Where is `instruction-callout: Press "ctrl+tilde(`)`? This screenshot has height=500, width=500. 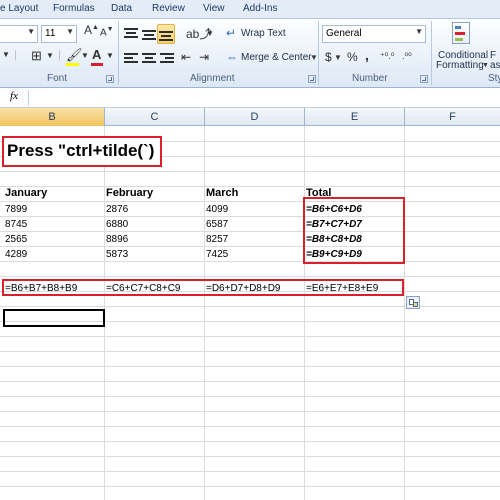
instruction-callout: Press "ctrl+tilde(`) is located at coordinates (82, 151).